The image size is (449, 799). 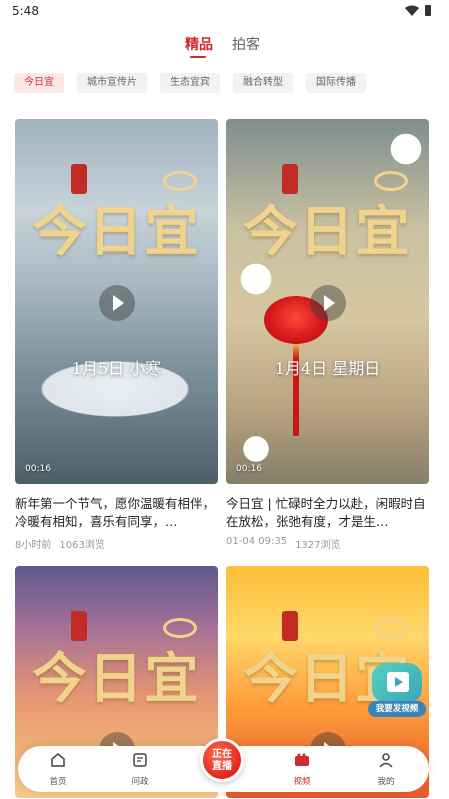 What do you see at coordinates (25, 11) in the screenshot?
I see `status-time: 5:48` at bounding box center [25, 11].